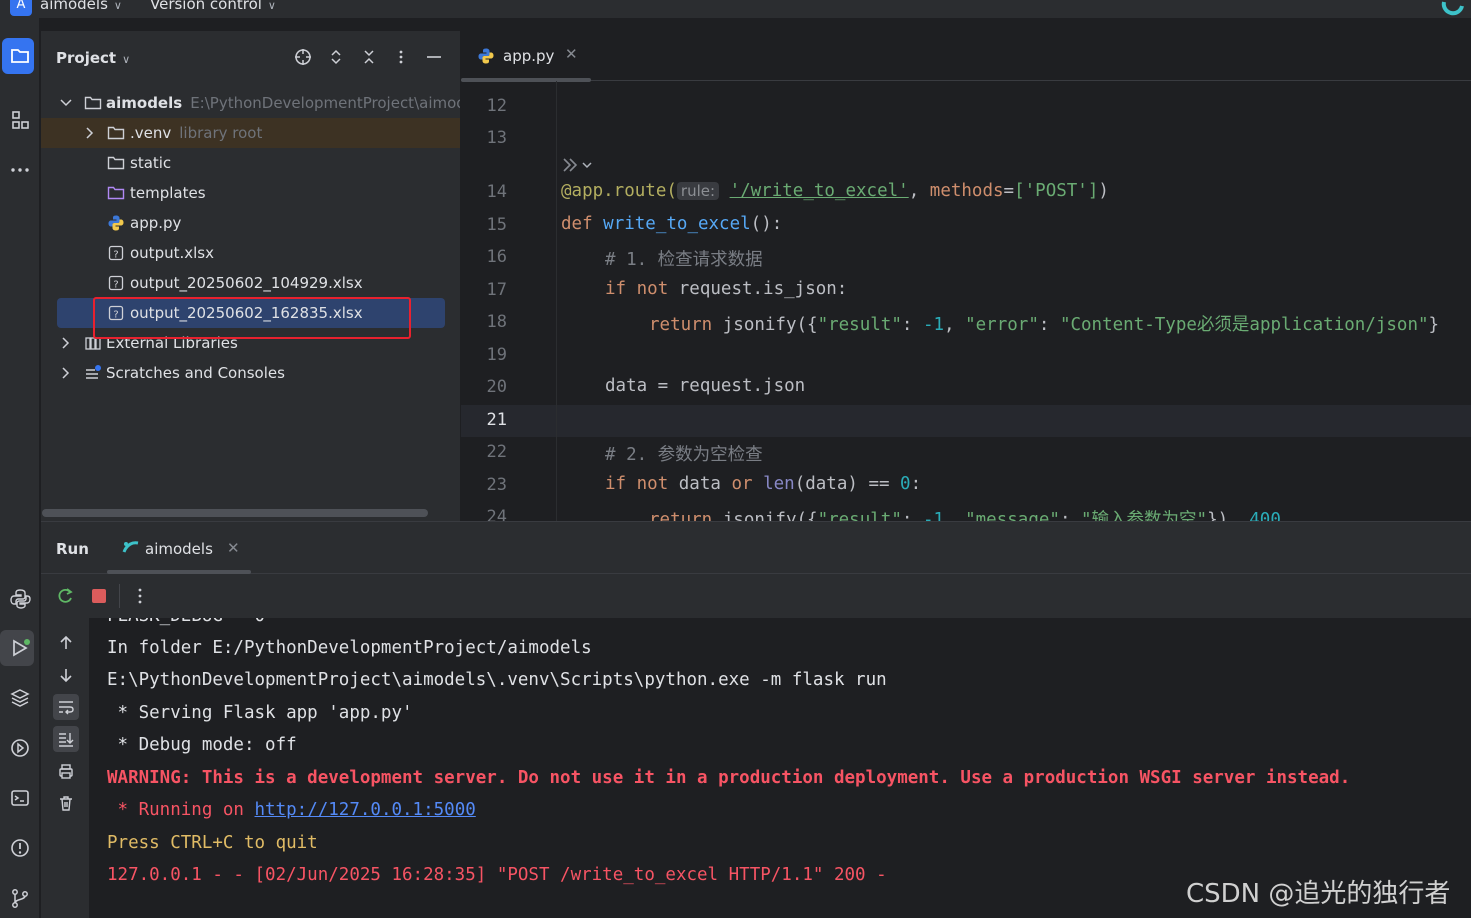  I want to click on scroll-to-end-toggle, so click(66, 739).